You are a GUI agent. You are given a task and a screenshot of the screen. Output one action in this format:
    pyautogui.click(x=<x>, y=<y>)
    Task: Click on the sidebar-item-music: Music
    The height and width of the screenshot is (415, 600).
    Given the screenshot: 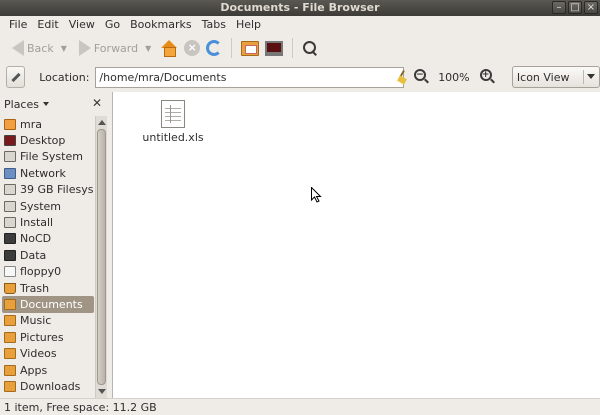 What is the action you would take?
    pyautogui.click(x=48, y=321)
    